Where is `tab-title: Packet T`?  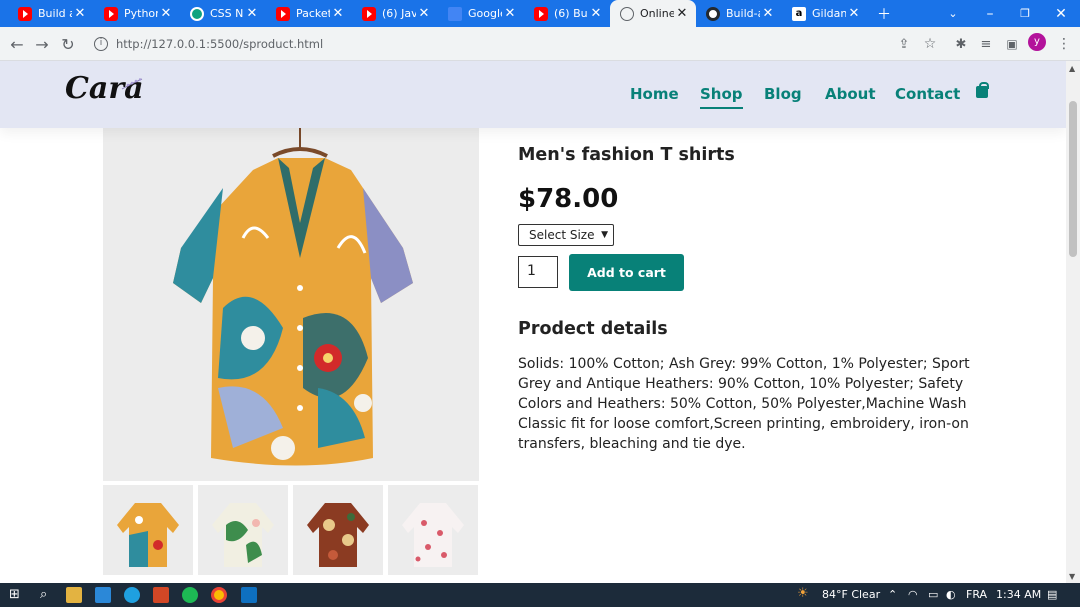
tab-title: Packet T is located at coordinates (313, 13).